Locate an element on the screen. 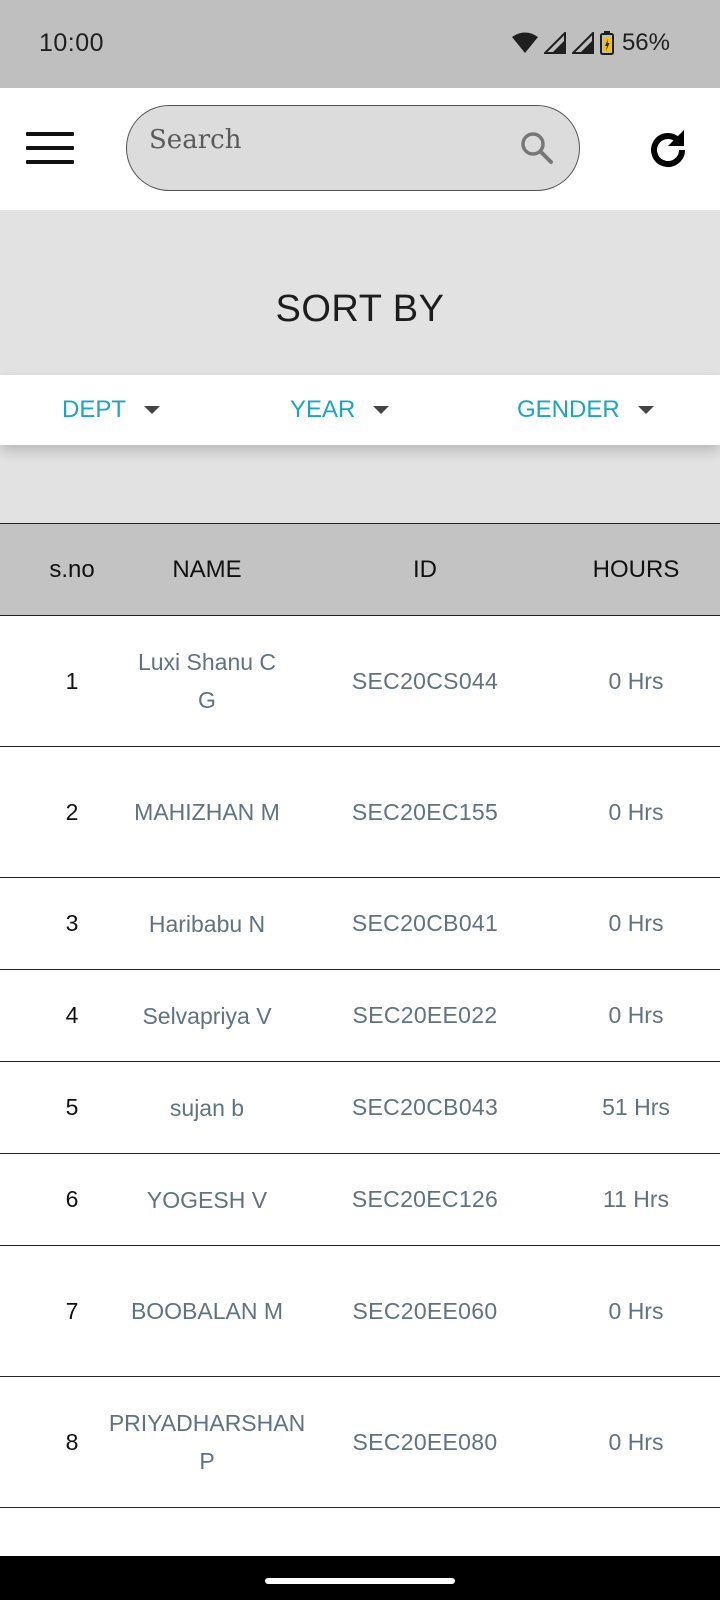 The image size is (720, 1600). sort-title: SORT BY is located at coordinates (360, 309).